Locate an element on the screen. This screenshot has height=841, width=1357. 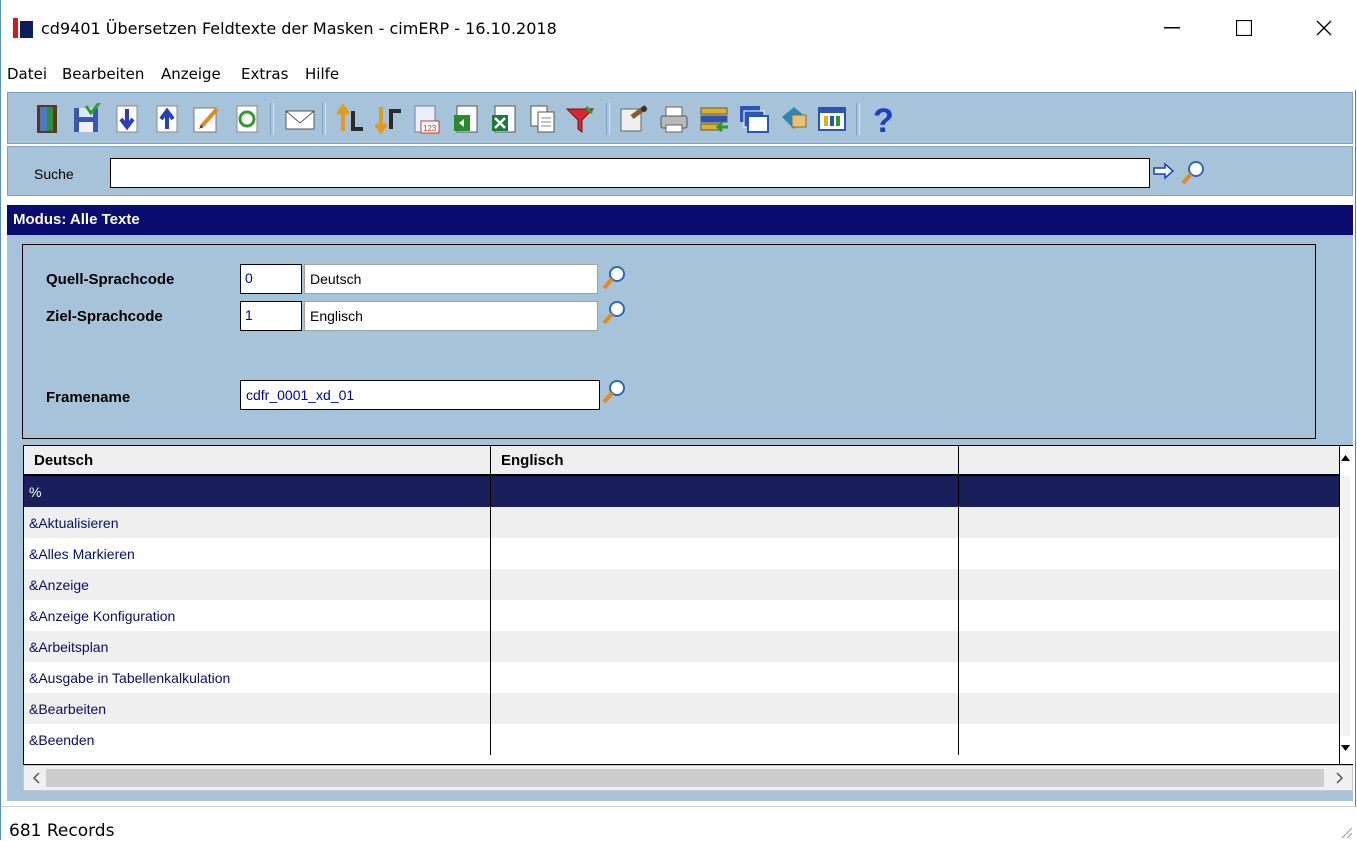
sort-ascending-icon is located at coordinates (350, 119).